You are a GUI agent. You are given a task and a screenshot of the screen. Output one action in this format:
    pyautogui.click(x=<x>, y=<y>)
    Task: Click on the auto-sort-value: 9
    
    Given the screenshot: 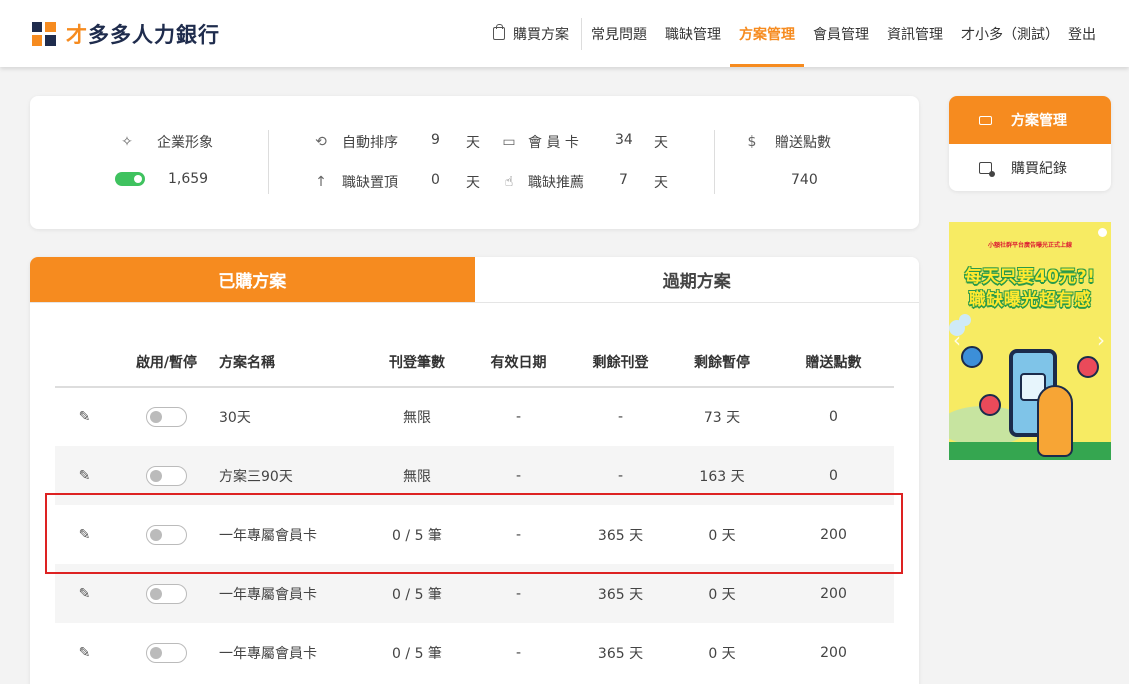 What is the action you would take?
    pyautogui.click(x=435, y=140)
    